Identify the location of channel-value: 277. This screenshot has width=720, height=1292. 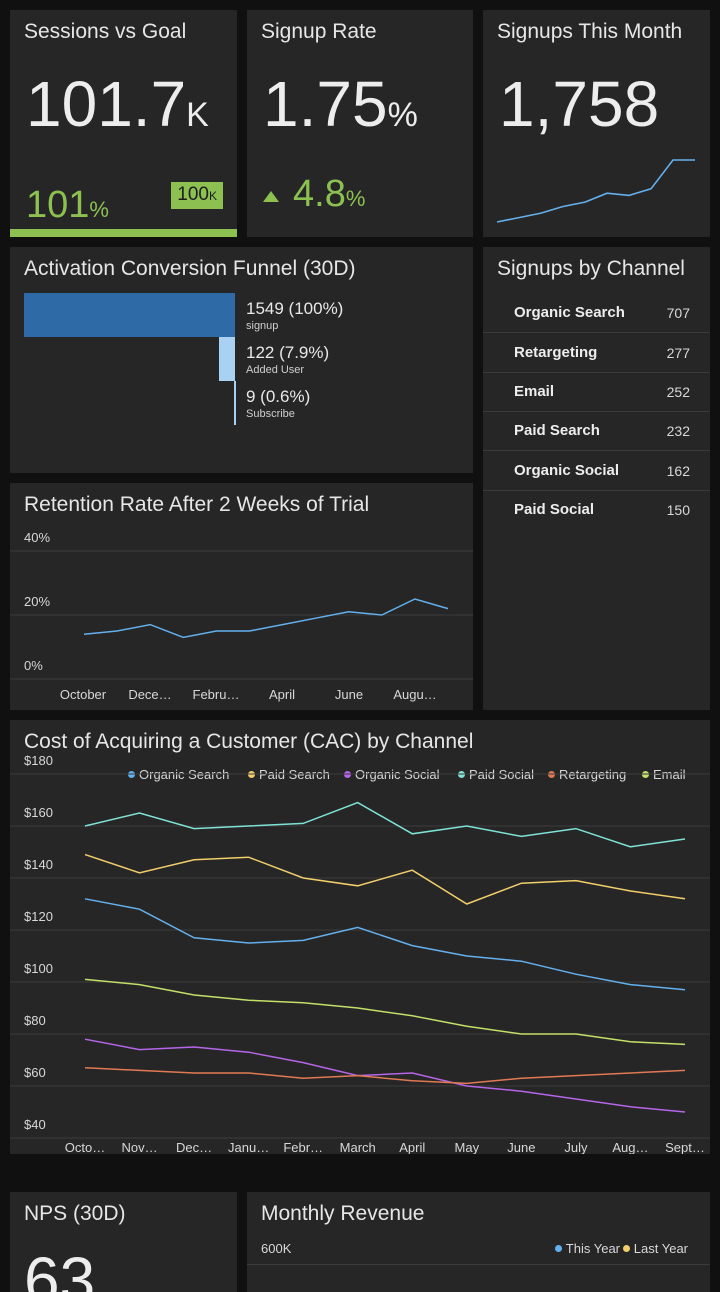
(678, 353).